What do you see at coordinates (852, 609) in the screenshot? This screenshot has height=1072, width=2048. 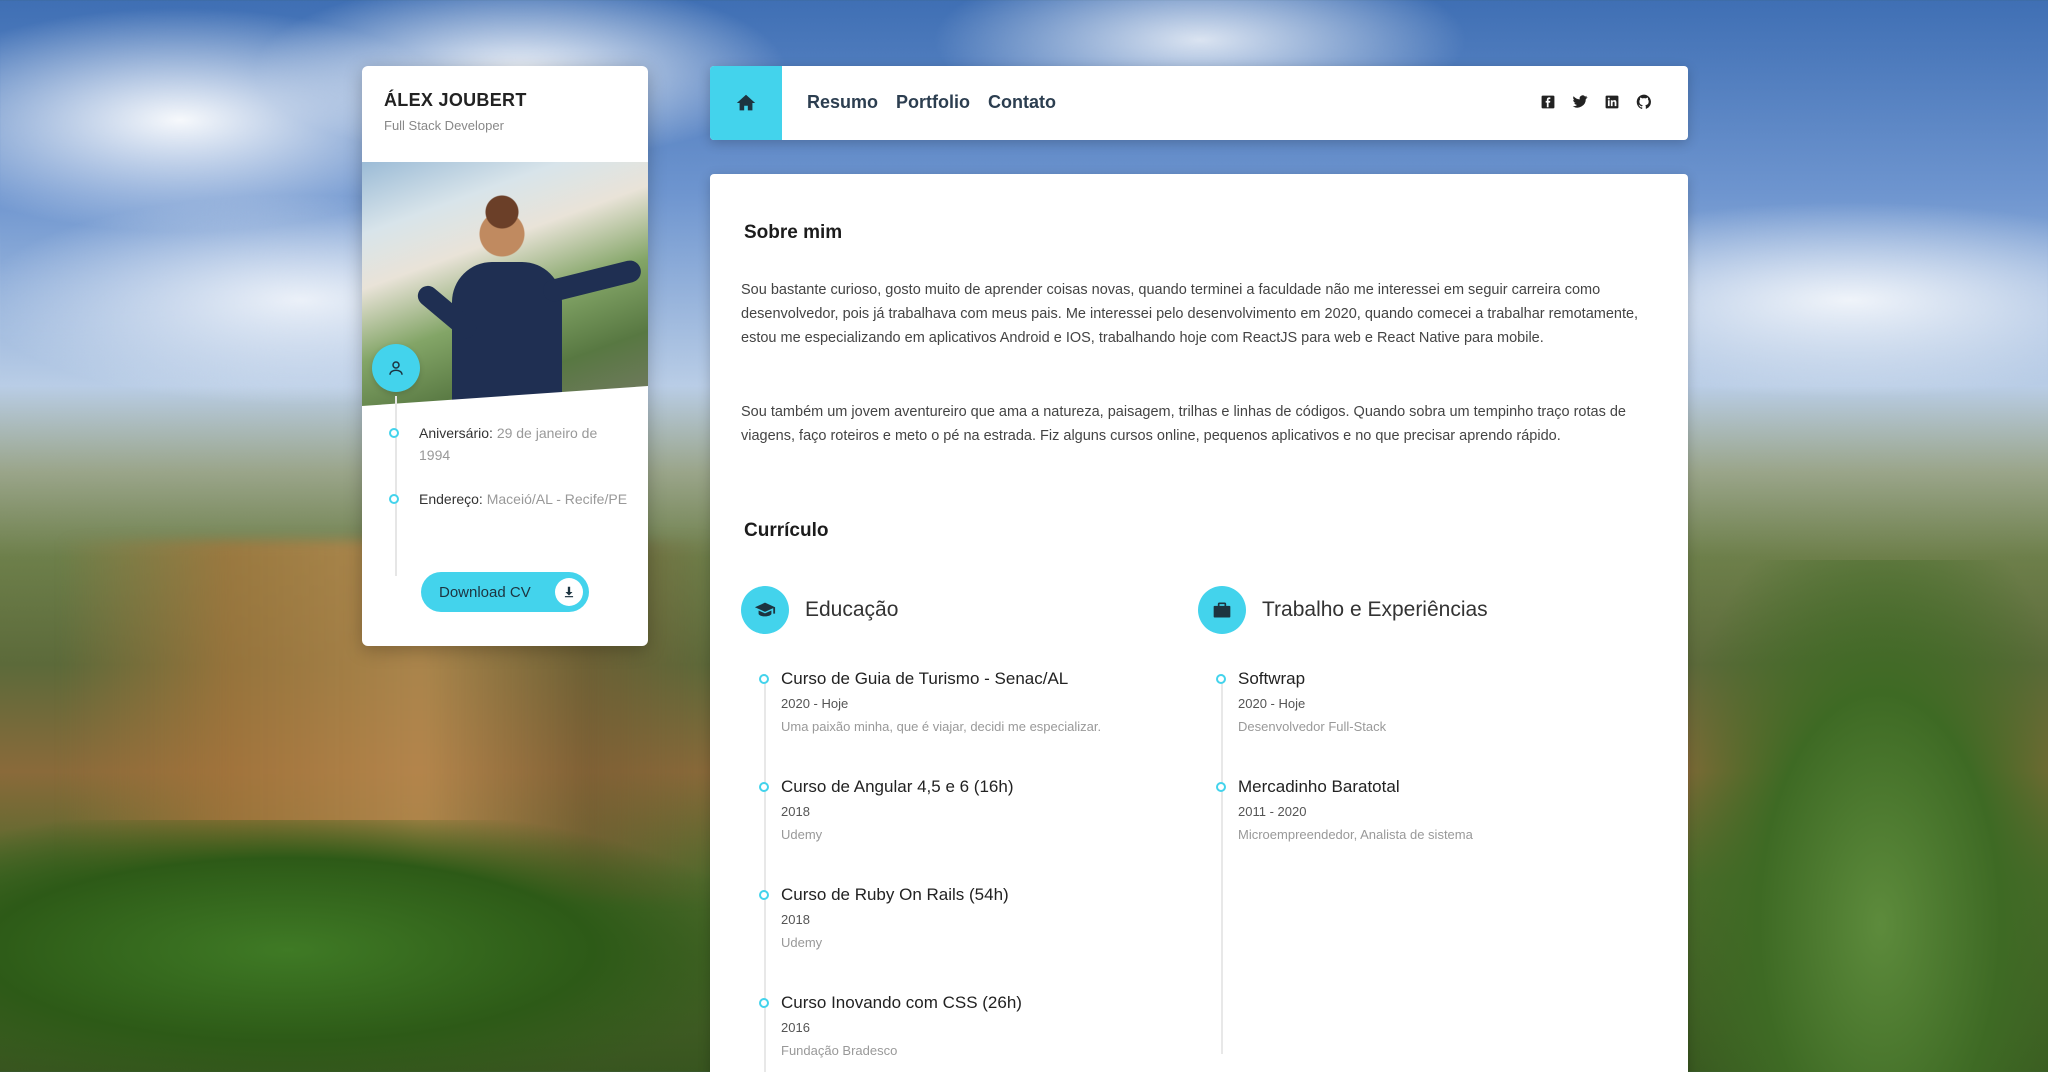 I see `education-title: Educação` at bounding box center [852, 609].